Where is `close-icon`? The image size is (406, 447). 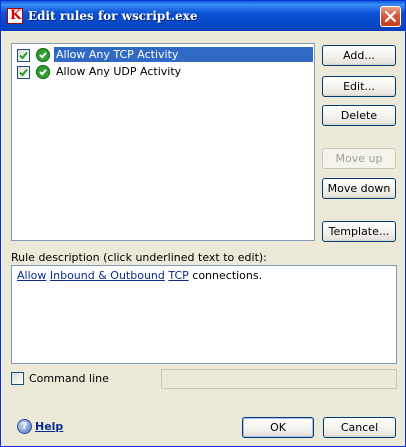 close-icon is located at coordinates (390, 16).